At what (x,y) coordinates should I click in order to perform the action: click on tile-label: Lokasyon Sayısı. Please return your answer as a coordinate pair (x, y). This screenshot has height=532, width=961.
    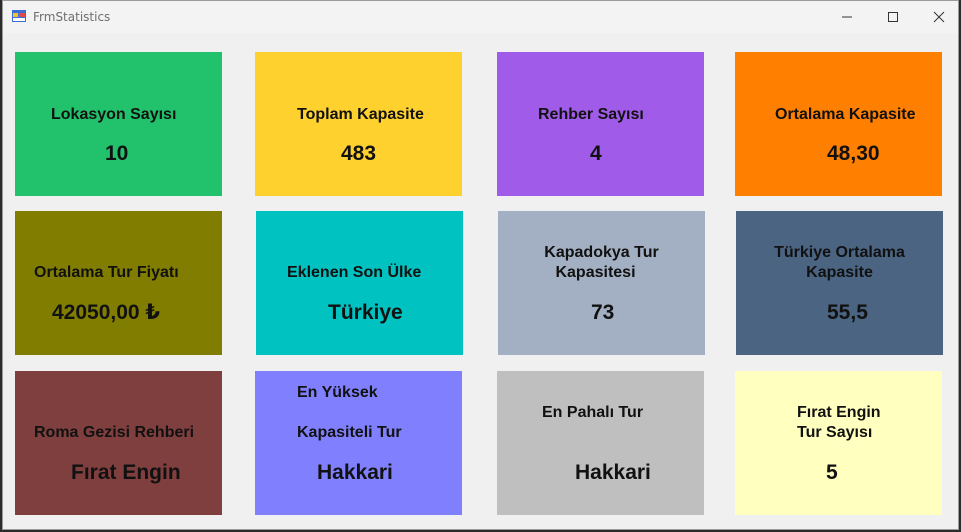
    Looking at the image, I should click on (114, 114).